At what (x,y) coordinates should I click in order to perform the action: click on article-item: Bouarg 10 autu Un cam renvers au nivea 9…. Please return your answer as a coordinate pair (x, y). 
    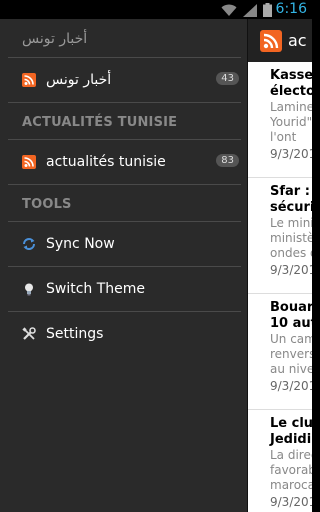
    Looking at the image, I should click on (280, 352).